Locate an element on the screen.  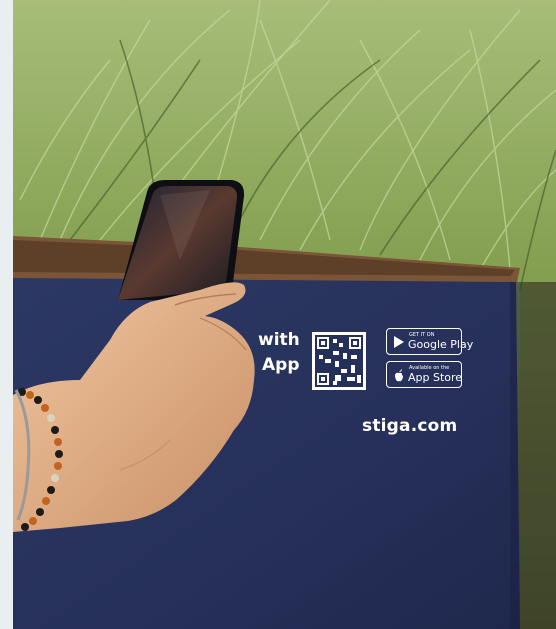
app-store-badge: Available on the App Store is located at coordinates (424, 374).